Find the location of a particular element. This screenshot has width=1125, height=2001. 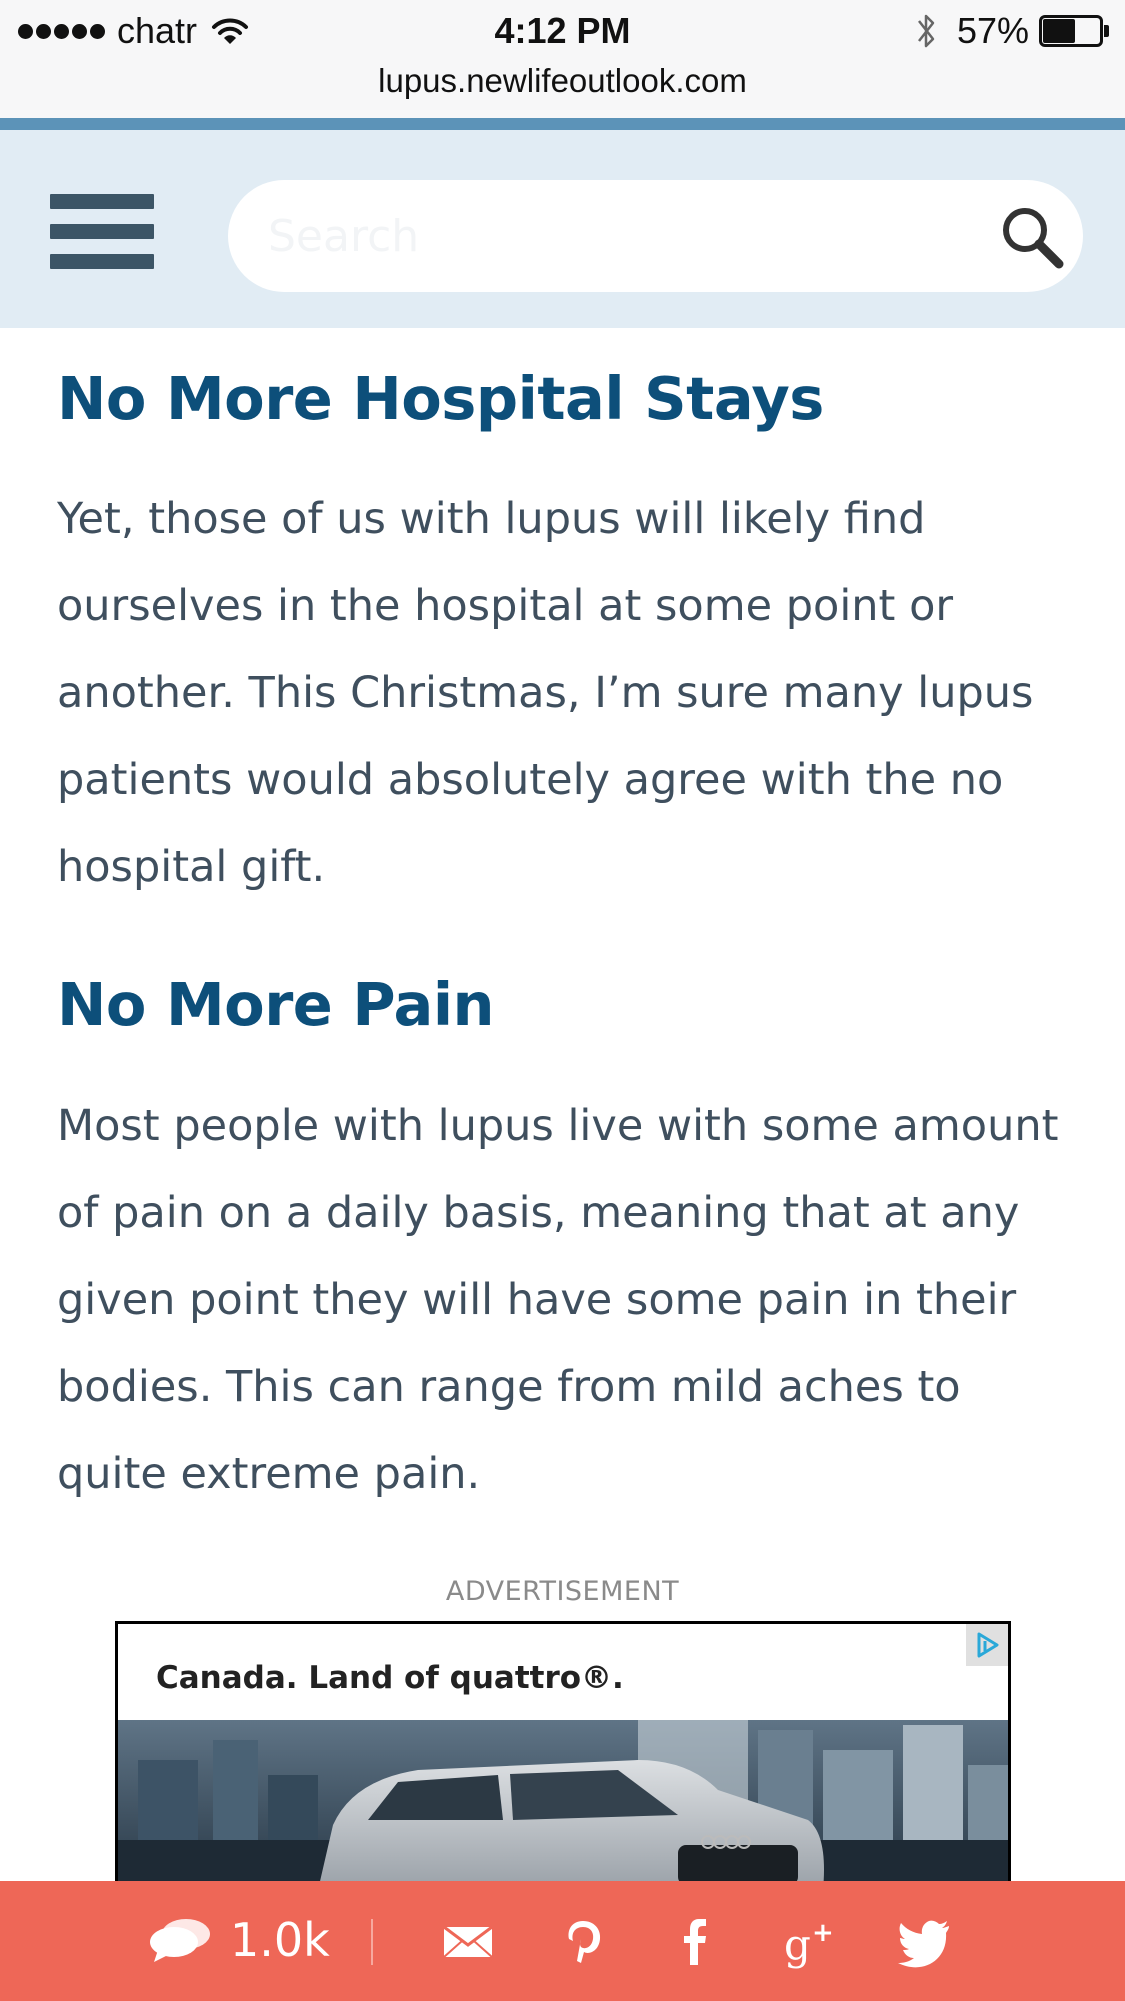

ad-car-image is located at coordinates (564, 1800).